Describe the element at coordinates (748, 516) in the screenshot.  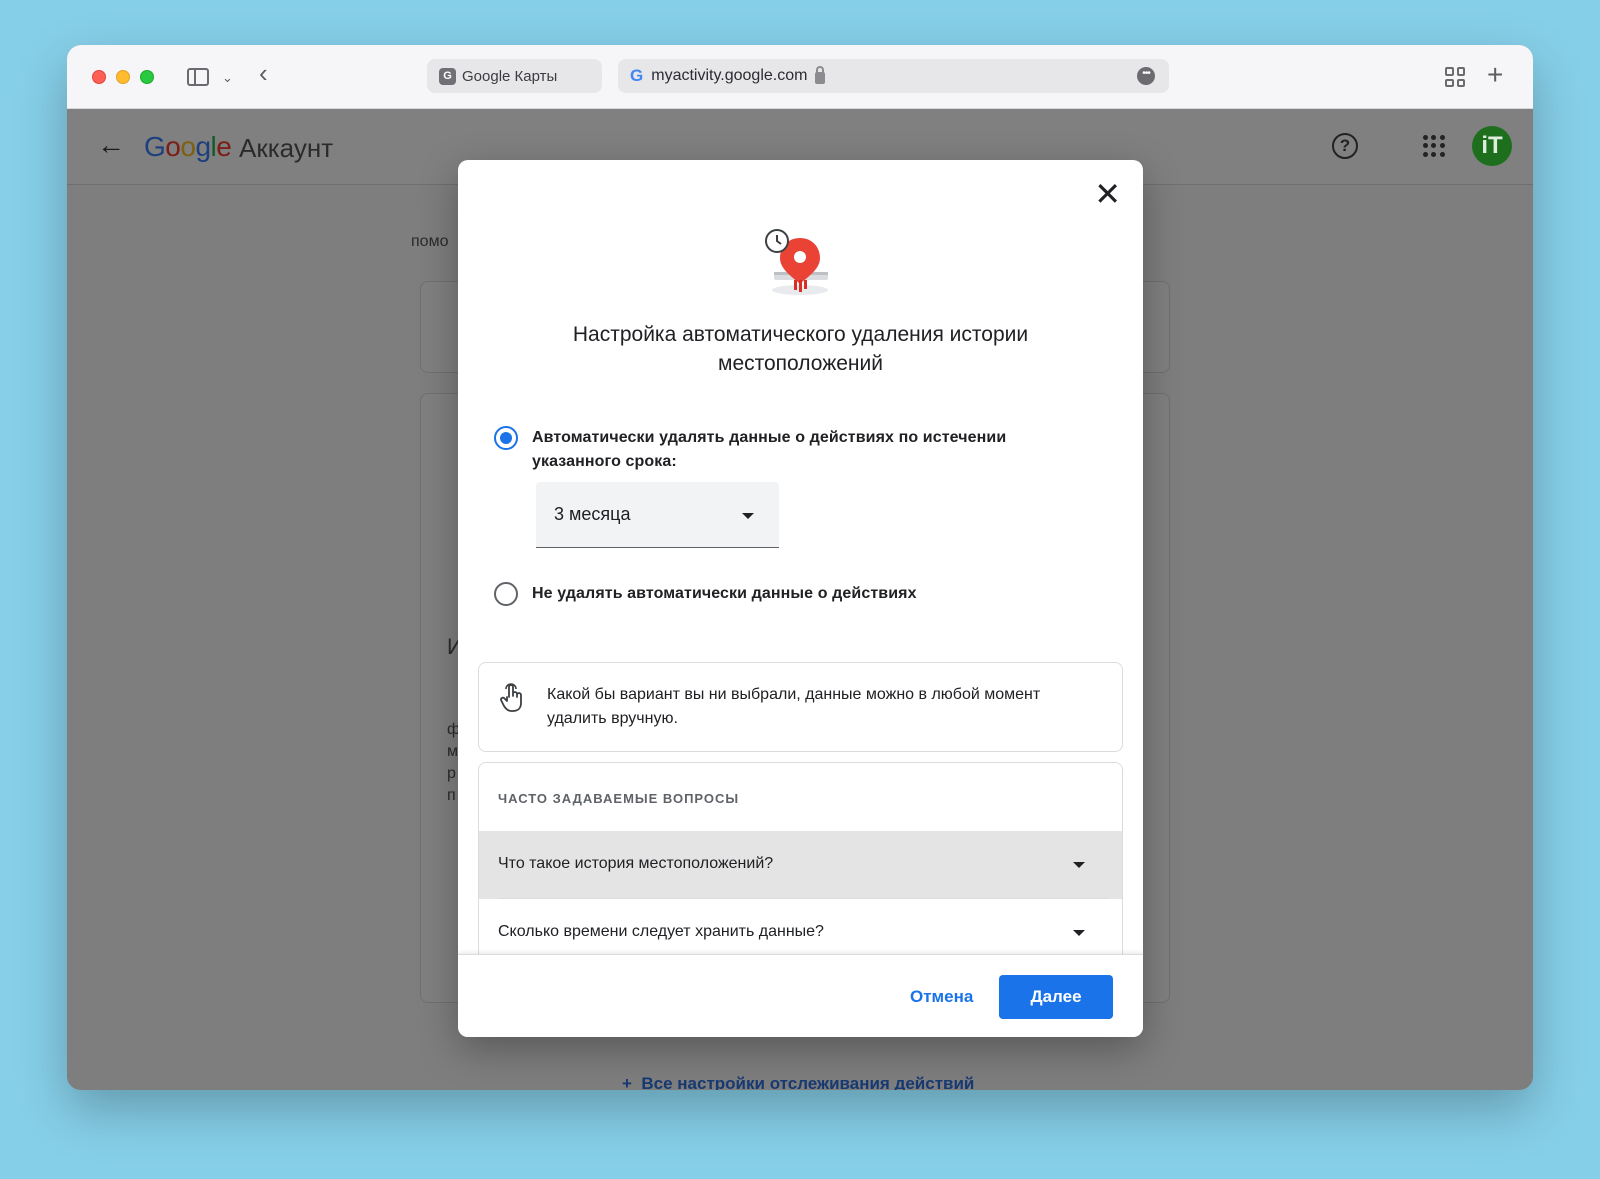
I see `dropdown-arrow-icon` at that location.